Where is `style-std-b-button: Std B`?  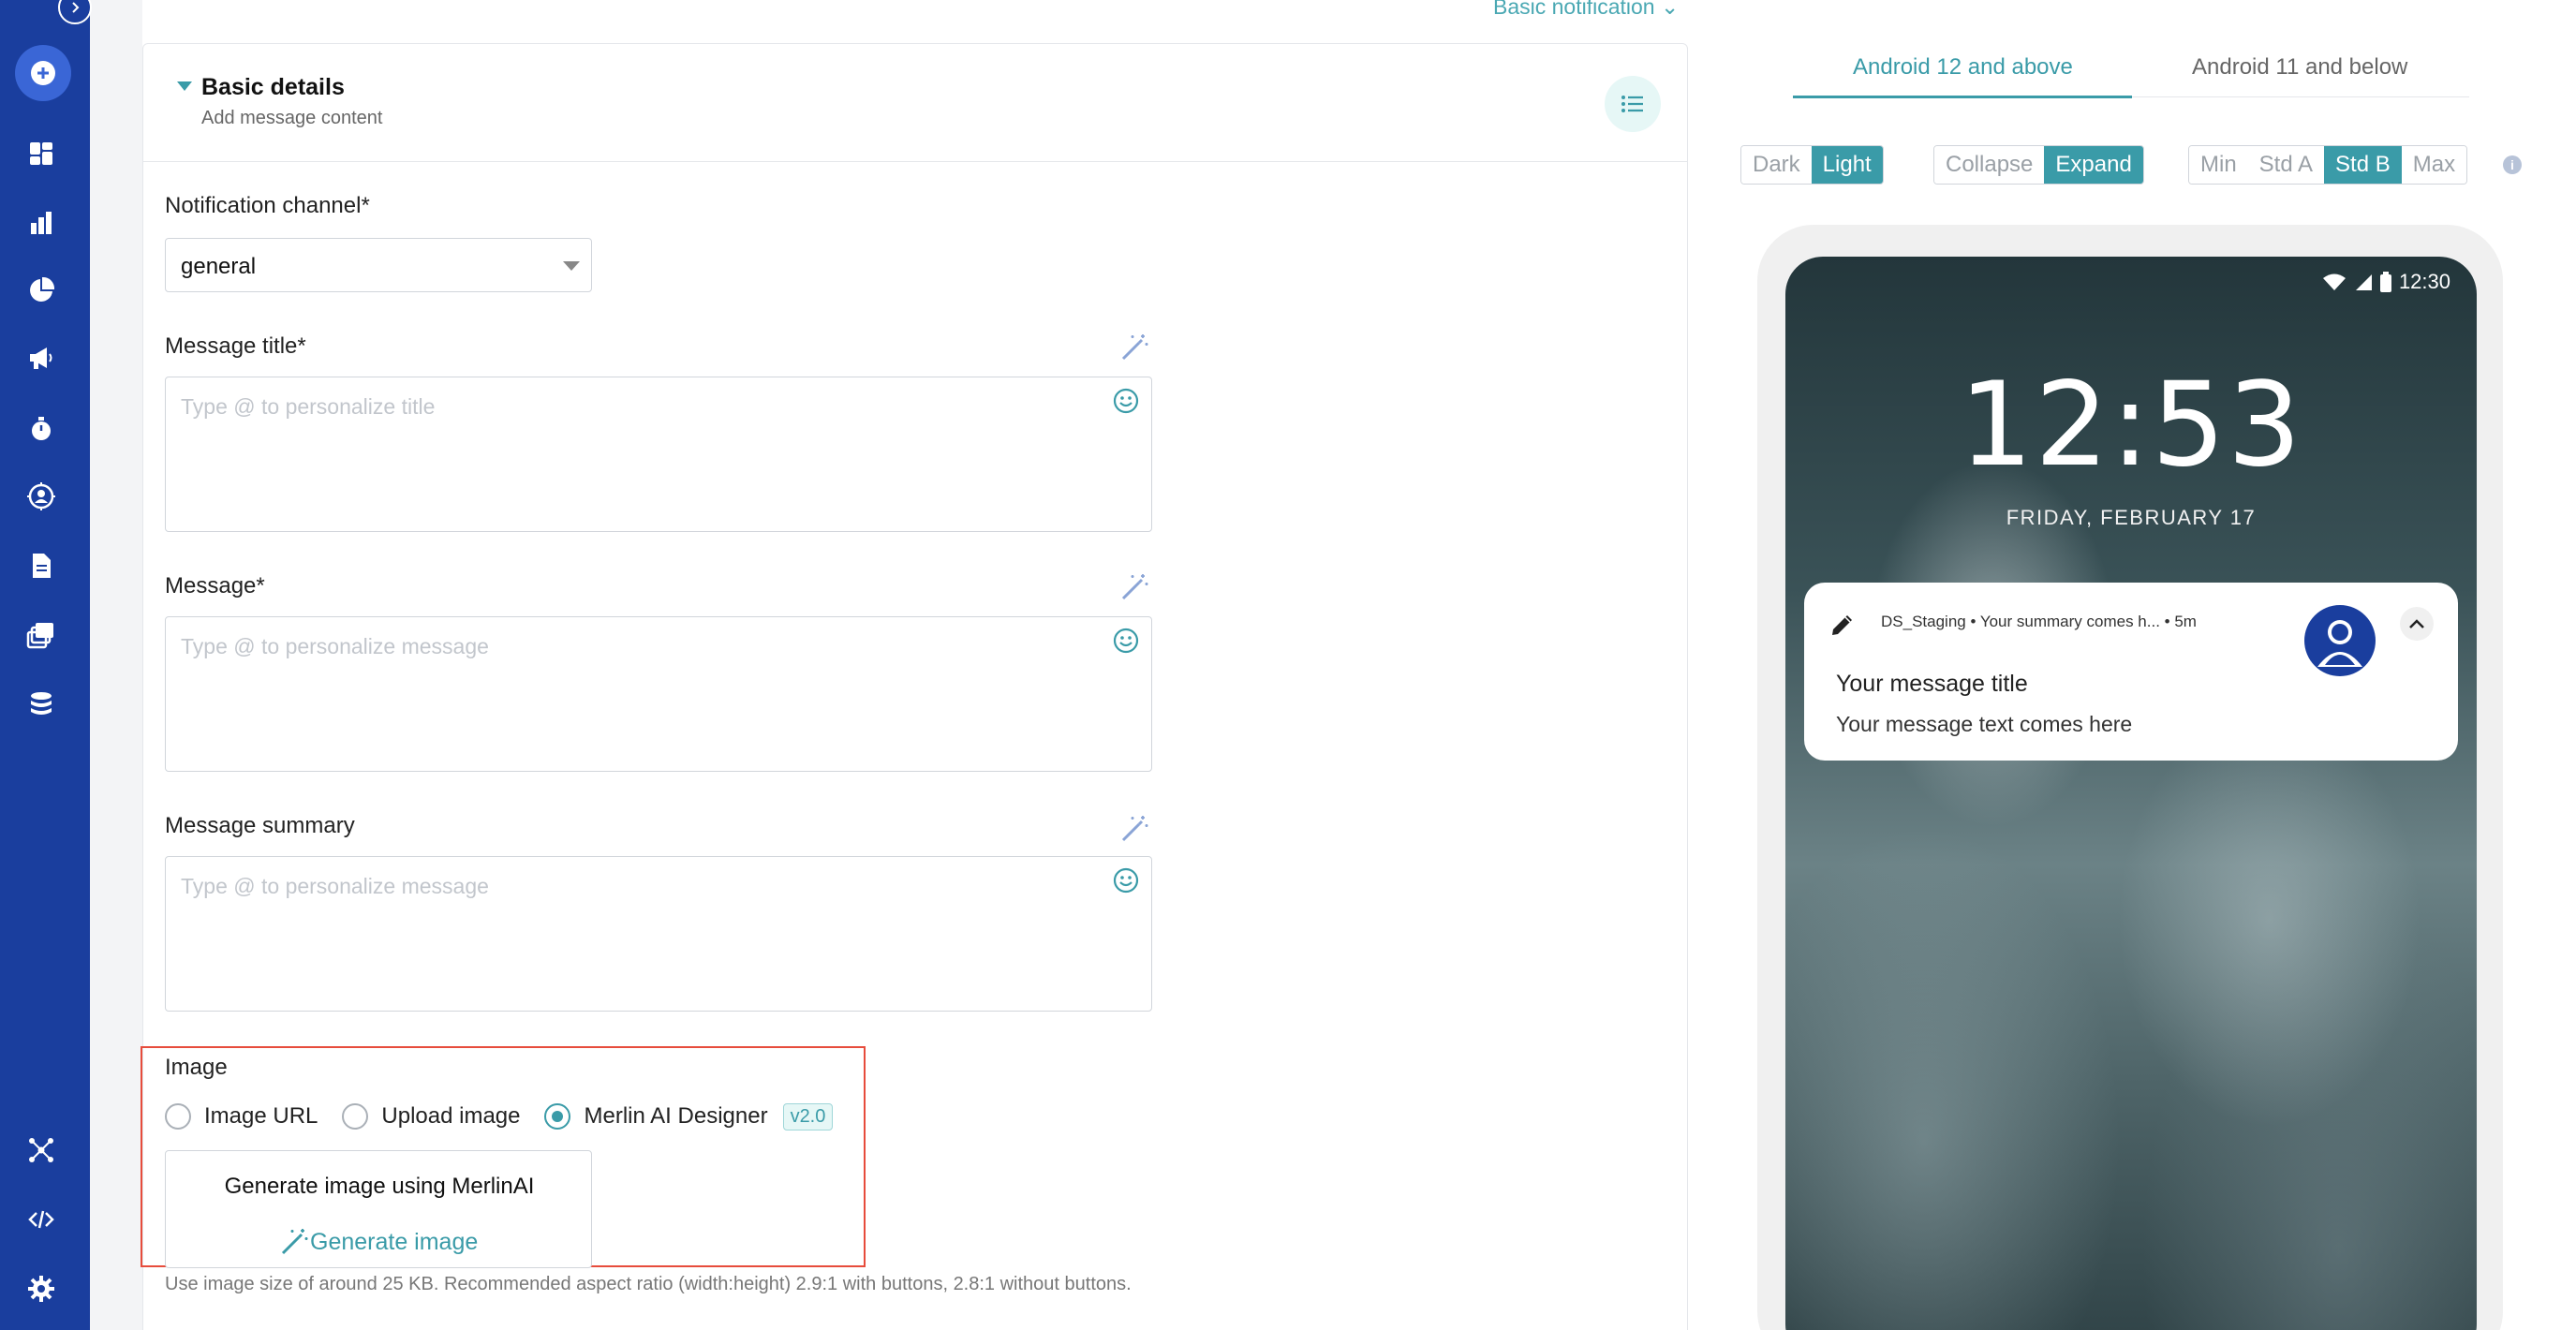 style-std-b-button: Std B is located at coordinates (2363, 165).